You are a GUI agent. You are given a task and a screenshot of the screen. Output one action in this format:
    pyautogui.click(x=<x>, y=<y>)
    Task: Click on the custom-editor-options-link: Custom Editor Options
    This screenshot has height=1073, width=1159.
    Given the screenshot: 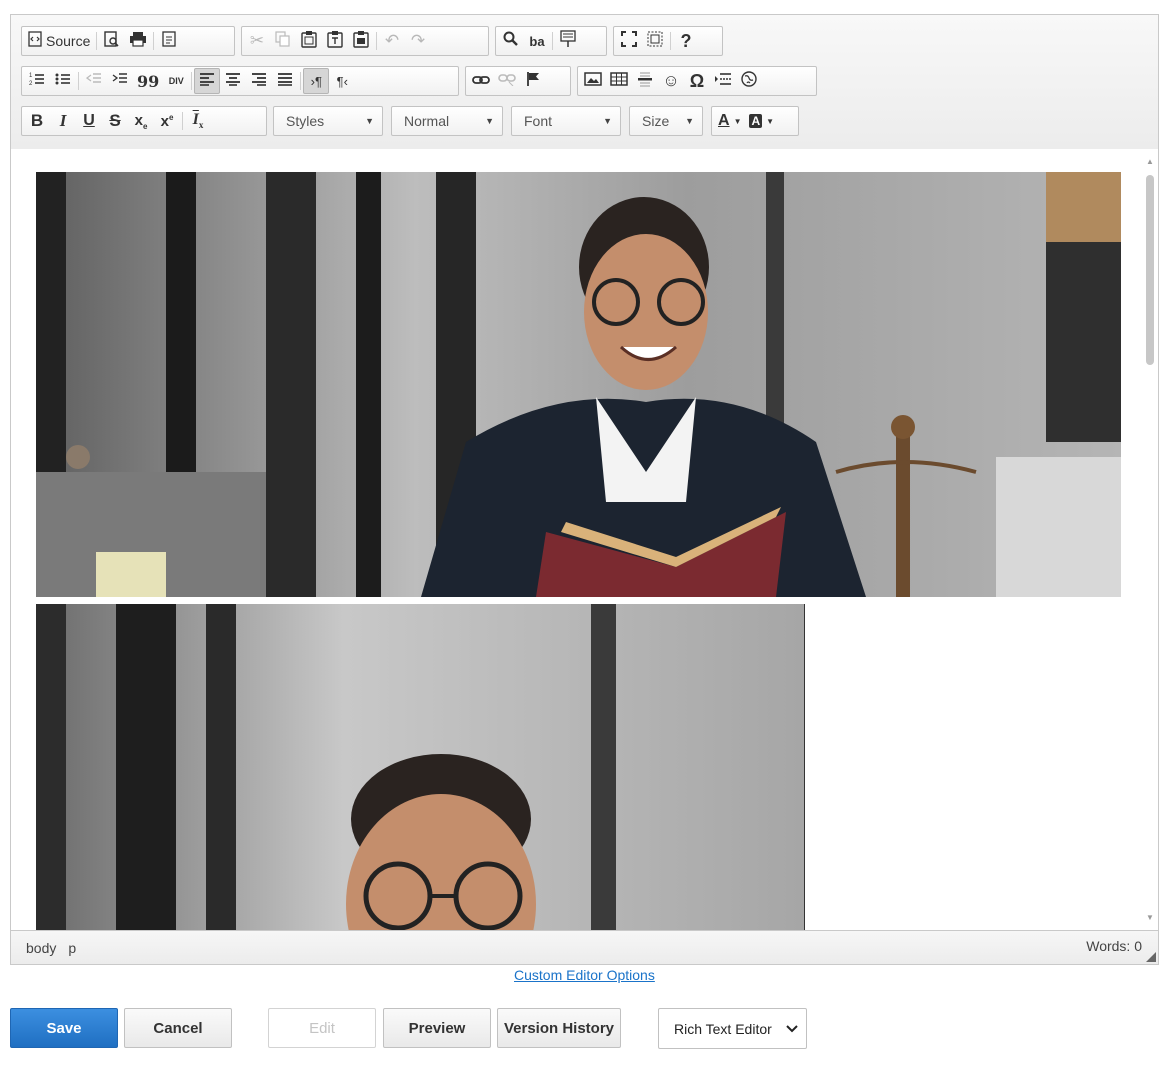 What is the action you would take?
    pyautogui.click(x=584, y=975)
    